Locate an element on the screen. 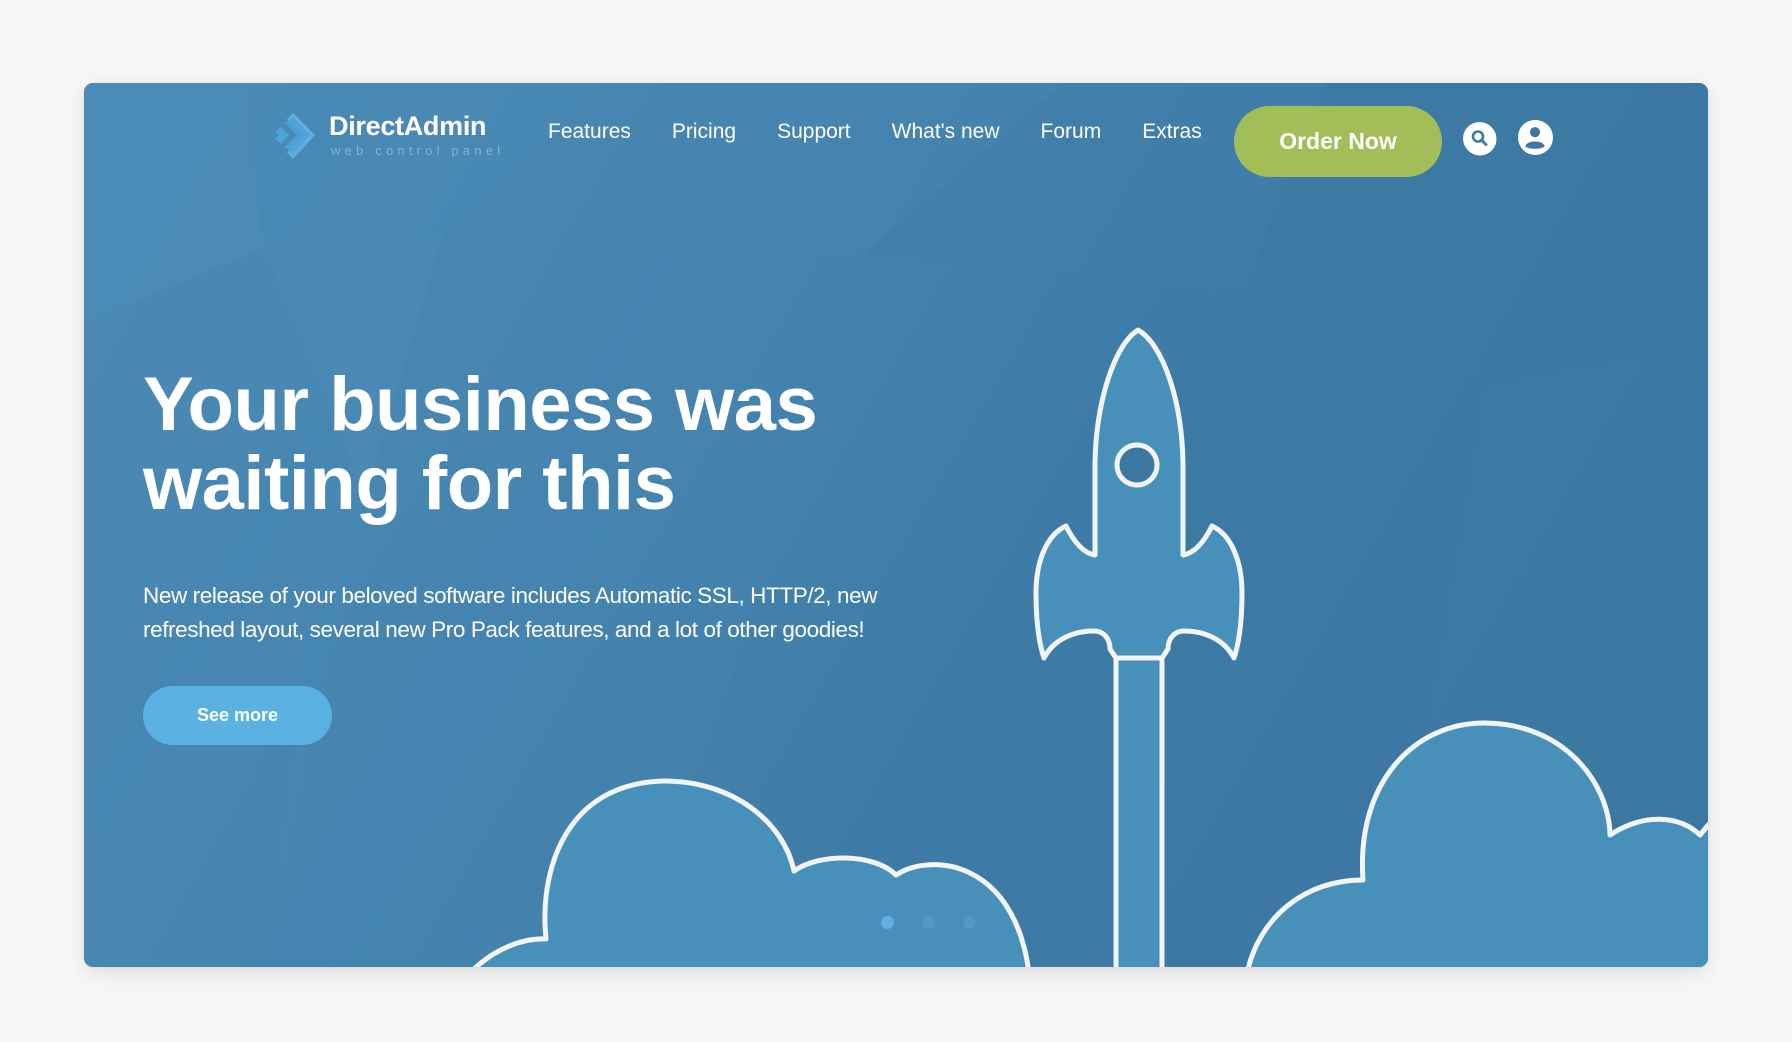 The image size is (1792, 1042). nav-item-extras: Extras is located at coordinates (1172, 132).